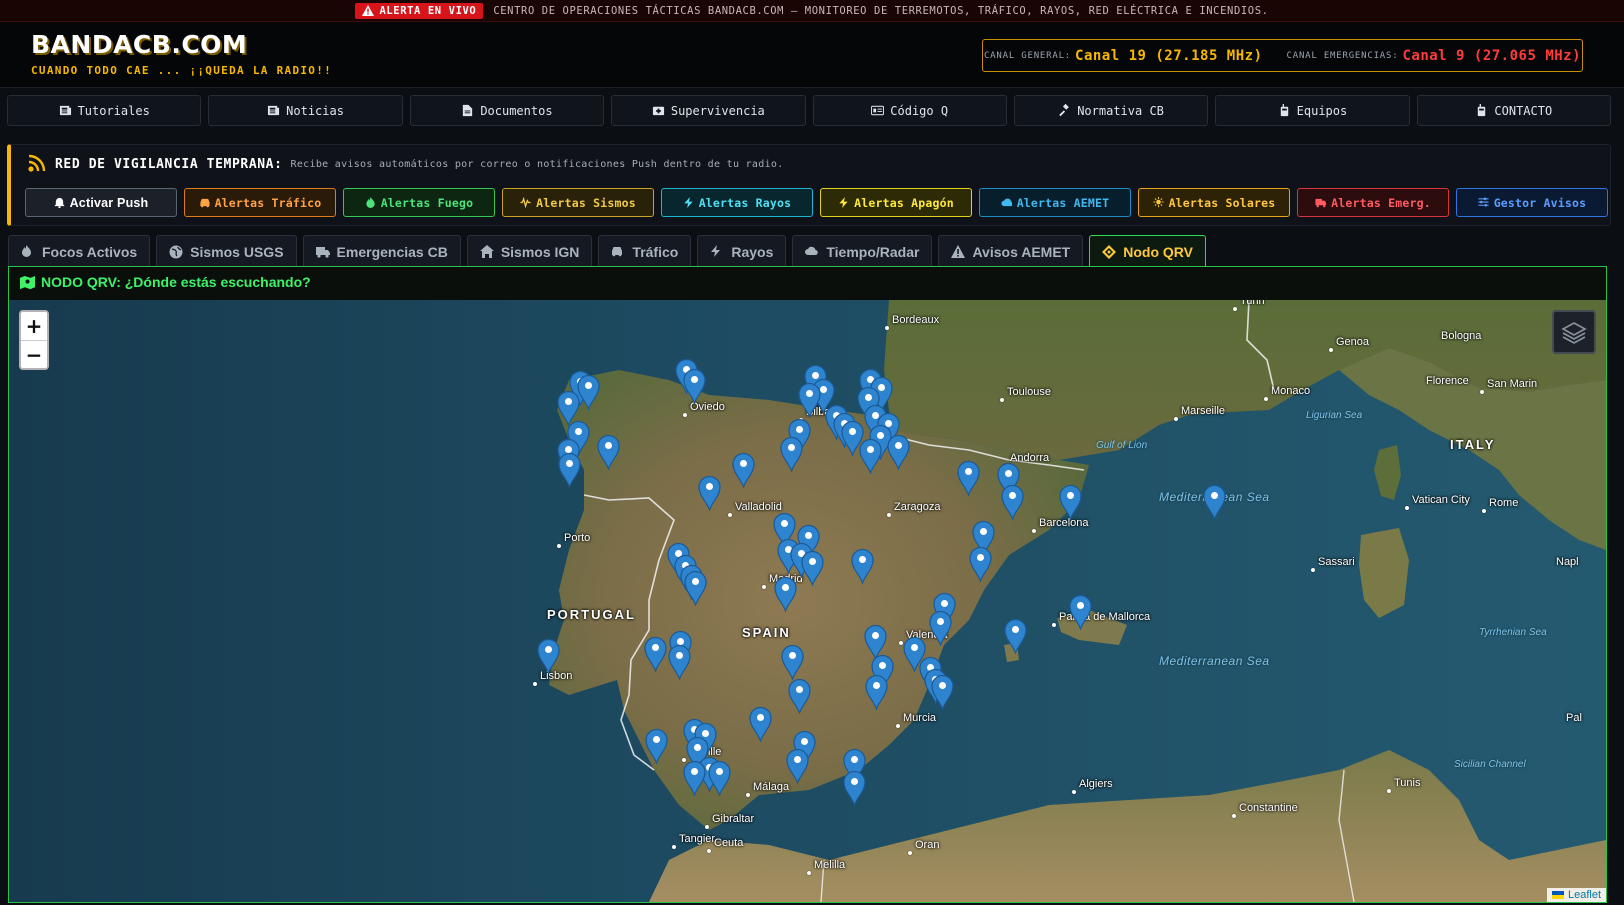 This screenshot has height=905, width=1624. What do you see at coordinates (381, 251) in the screenshot?
I see `tab-emergencias-cb: Emergencias CB` at bounding box center [381, 251].